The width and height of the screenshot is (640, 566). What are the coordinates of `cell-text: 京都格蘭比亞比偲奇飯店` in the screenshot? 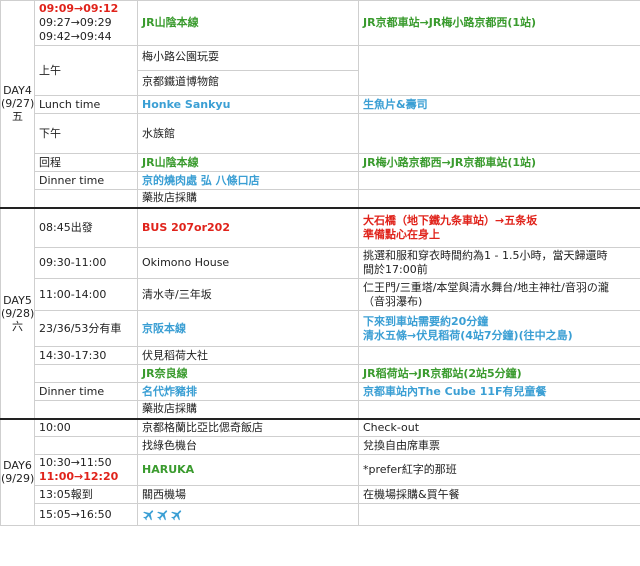 It's located at (202, 427).